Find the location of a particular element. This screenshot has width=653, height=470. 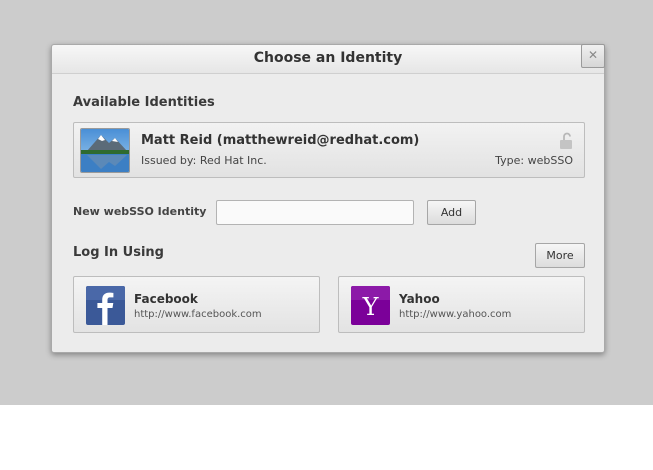

svg-text: Y is located at coordinates (371, 307).